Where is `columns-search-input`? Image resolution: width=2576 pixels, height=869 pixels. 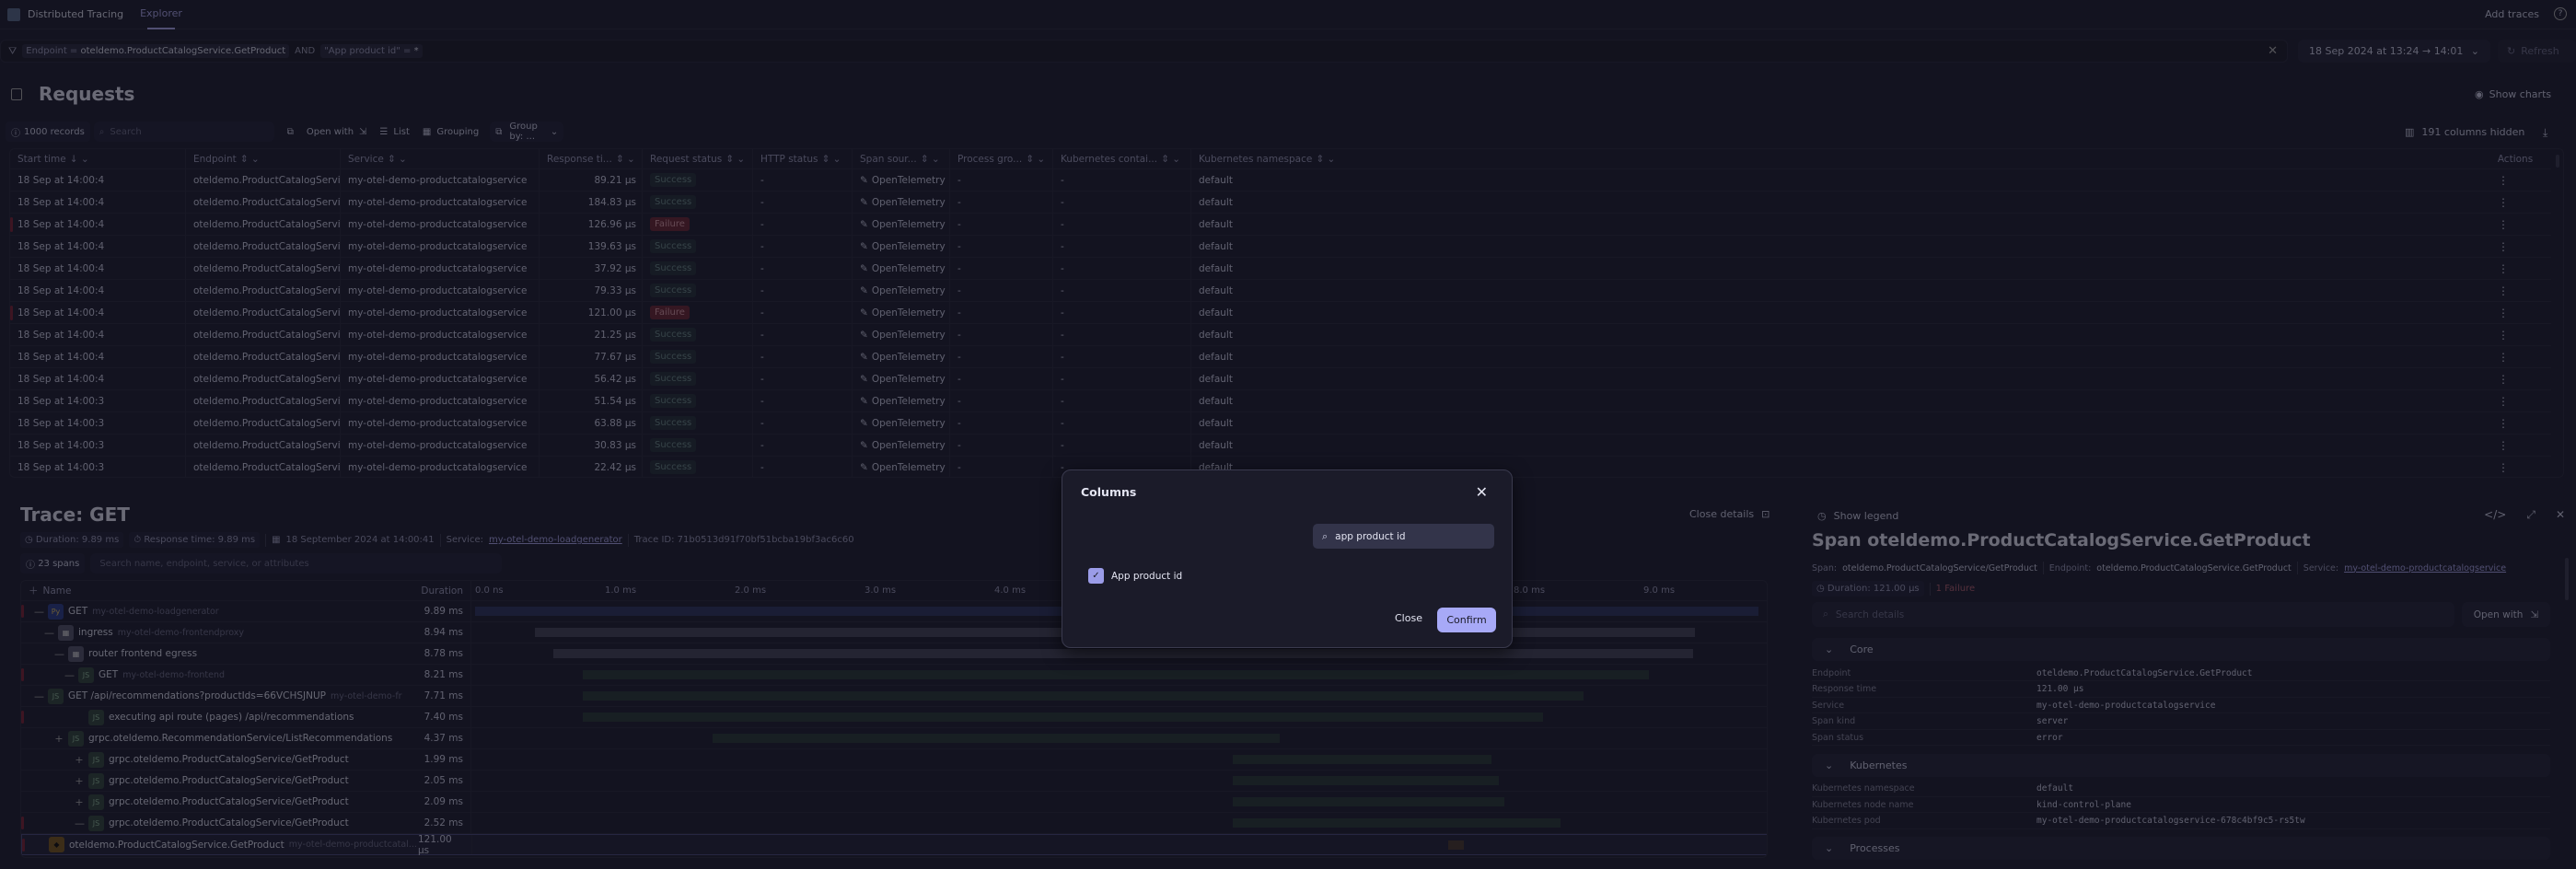 columns-search-input is located at coordinates (1404, 536).